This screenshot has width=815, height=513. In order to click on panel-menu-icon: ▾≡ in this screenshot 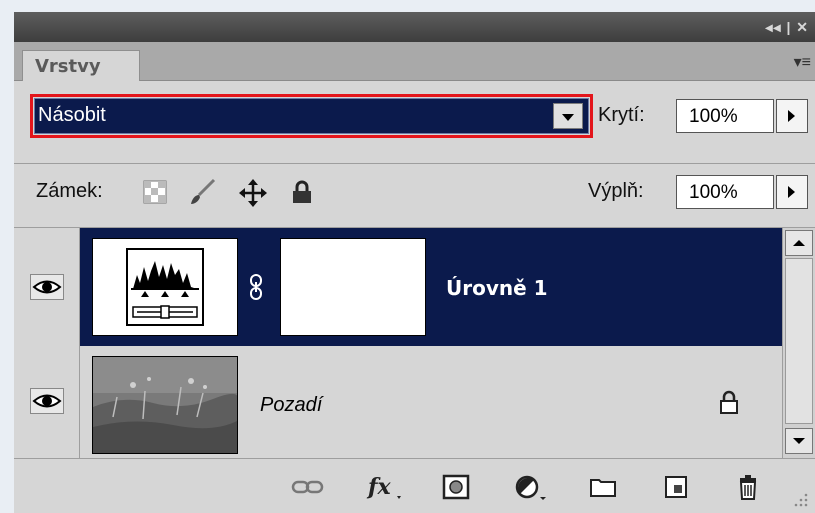, I will do `click(802, 62)`.